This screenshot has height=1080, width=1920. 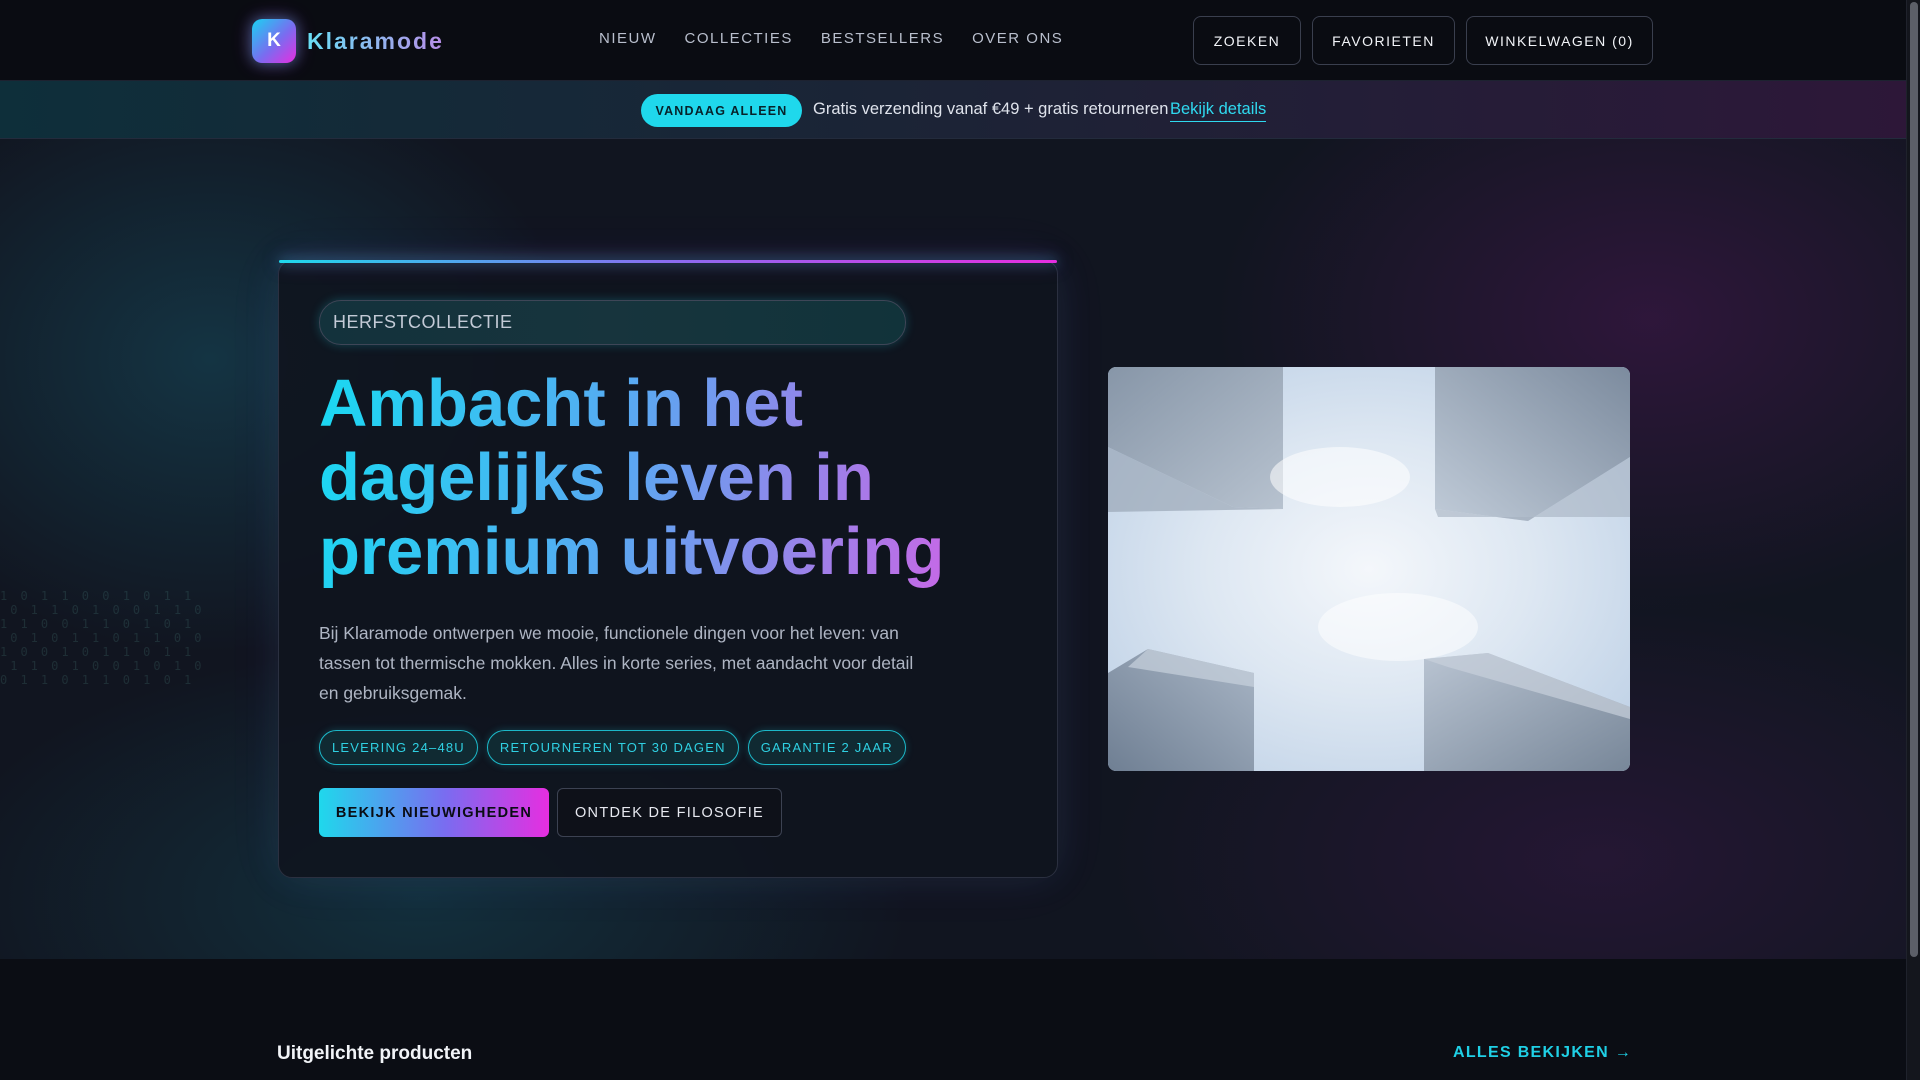 What do you see at coordinates (1383, 40) in the screenshot?
I see `favorites-button: FAVORIETEN` at bounding box center [1383, 40].